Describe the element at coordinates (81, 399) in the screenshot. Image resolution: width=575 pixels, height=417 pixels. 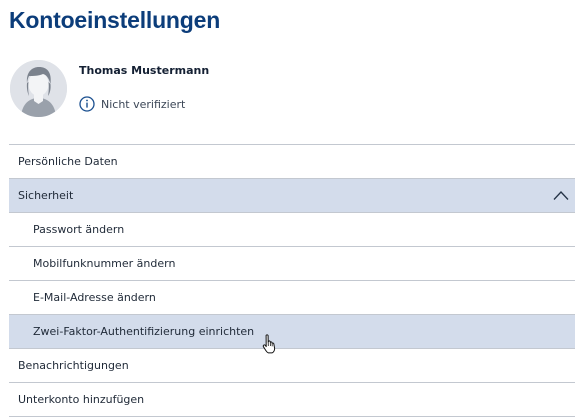
I see `menu-item-label: Unterkonto hinzufügen` at that location.